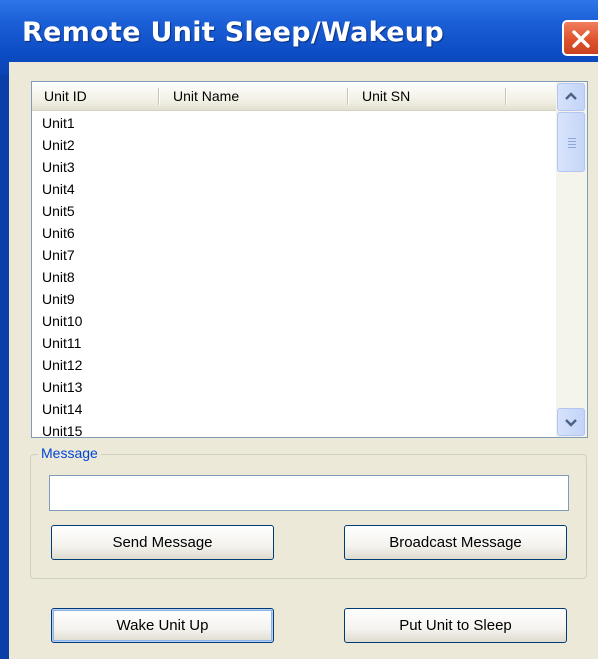 This screenshot has height=659, width=598. What do you see at coordinates (58, 255) in the screenshot?
I see `list-item: Unit7` at bounding box center [58, 255].